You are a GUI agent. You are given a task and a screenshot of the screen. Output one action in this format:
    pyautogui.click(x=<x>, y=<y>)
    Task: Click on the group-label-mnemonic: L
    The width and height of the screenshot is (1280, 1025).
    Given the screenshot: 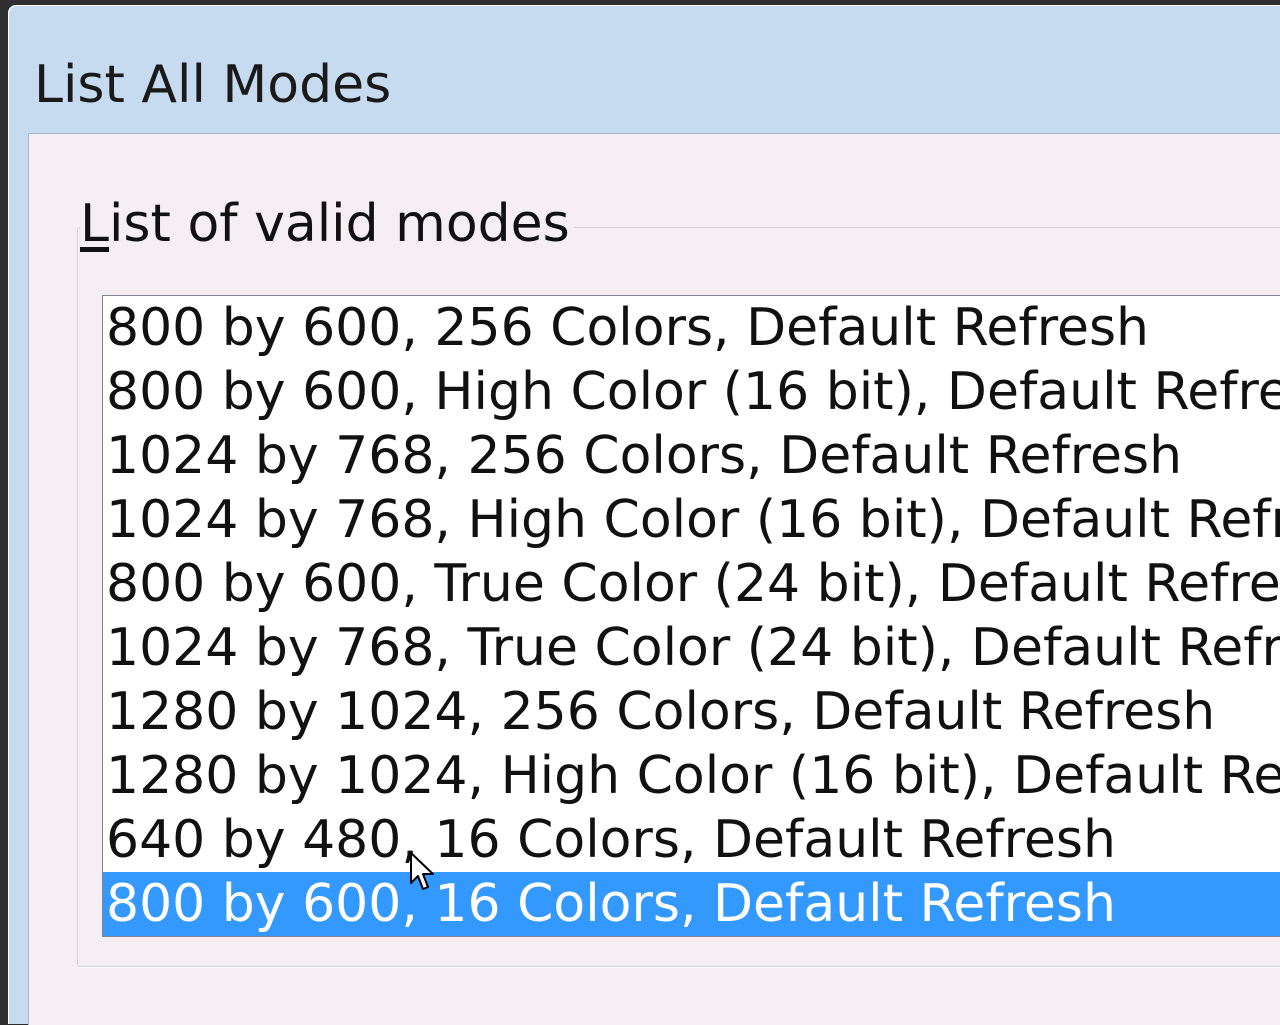 What is the action you would take?
    pyautogui.click(x=94, y=224)
    